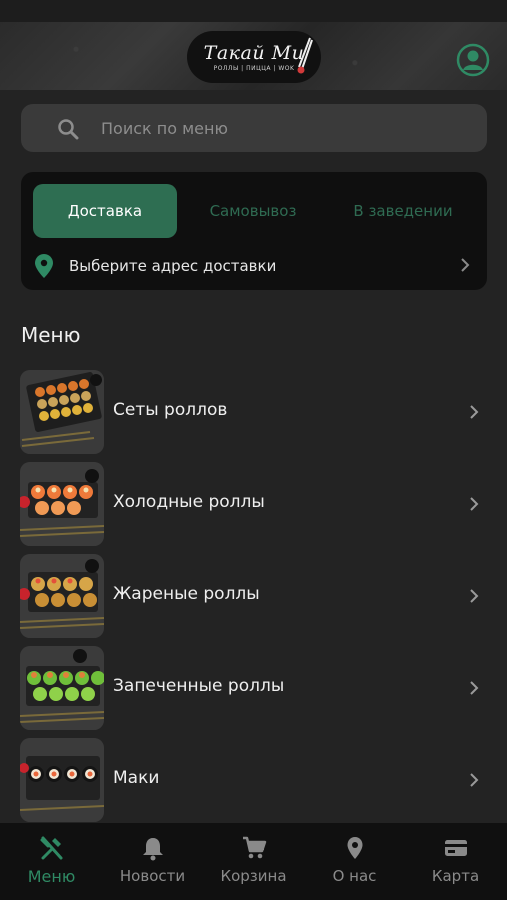 The image size is (507, 900). Describe the element at coordinates (105, 211) in the screenshot. I see `tab-delivery: Доставка` at that location.